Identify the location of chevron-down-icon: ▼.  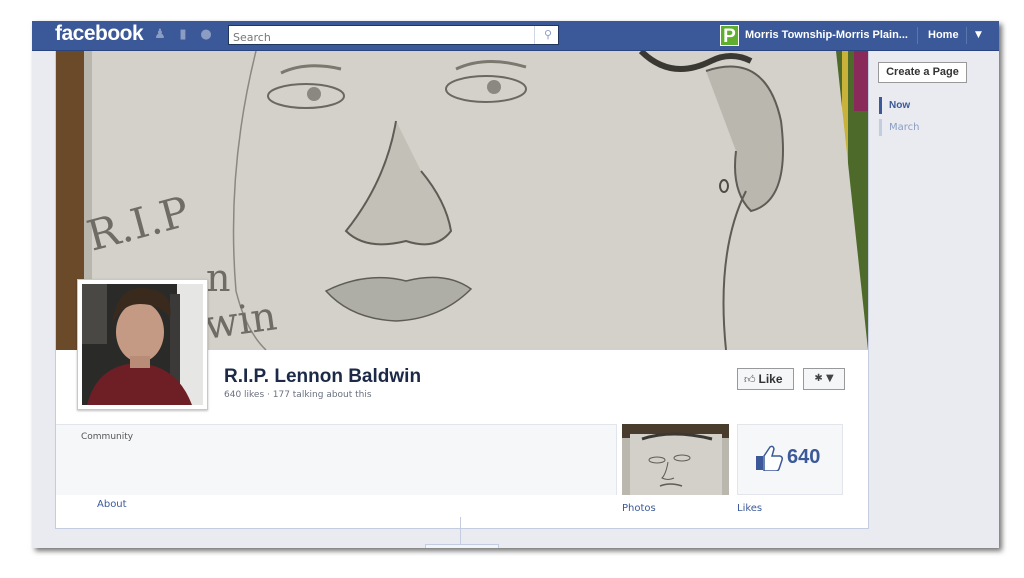
(829, 378).